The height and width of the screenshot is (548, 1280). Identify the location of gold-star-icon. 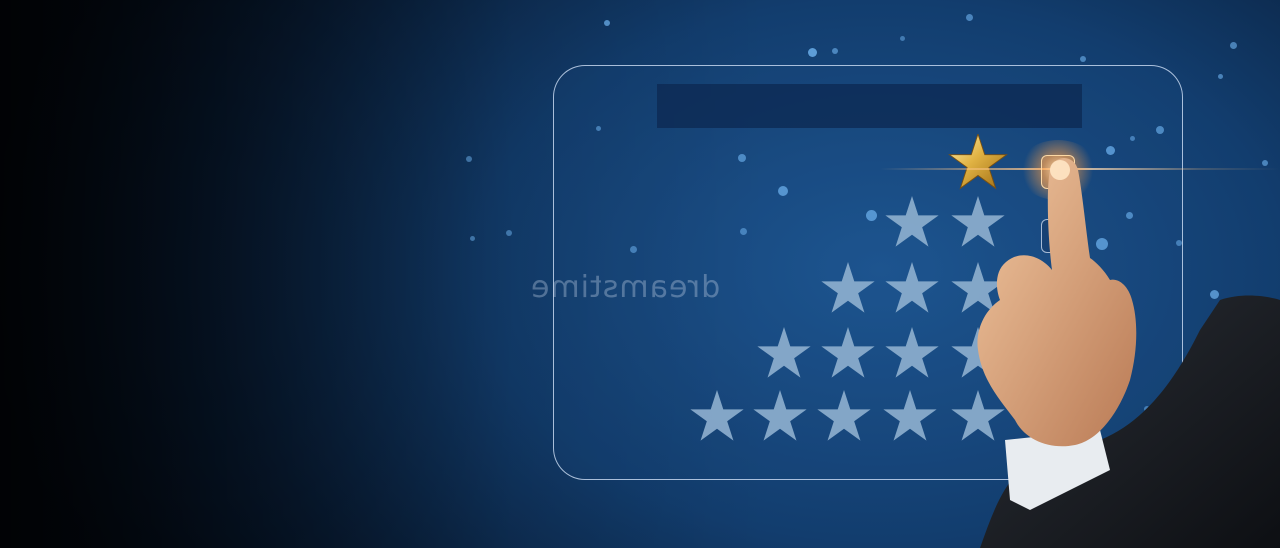
(977, 161).